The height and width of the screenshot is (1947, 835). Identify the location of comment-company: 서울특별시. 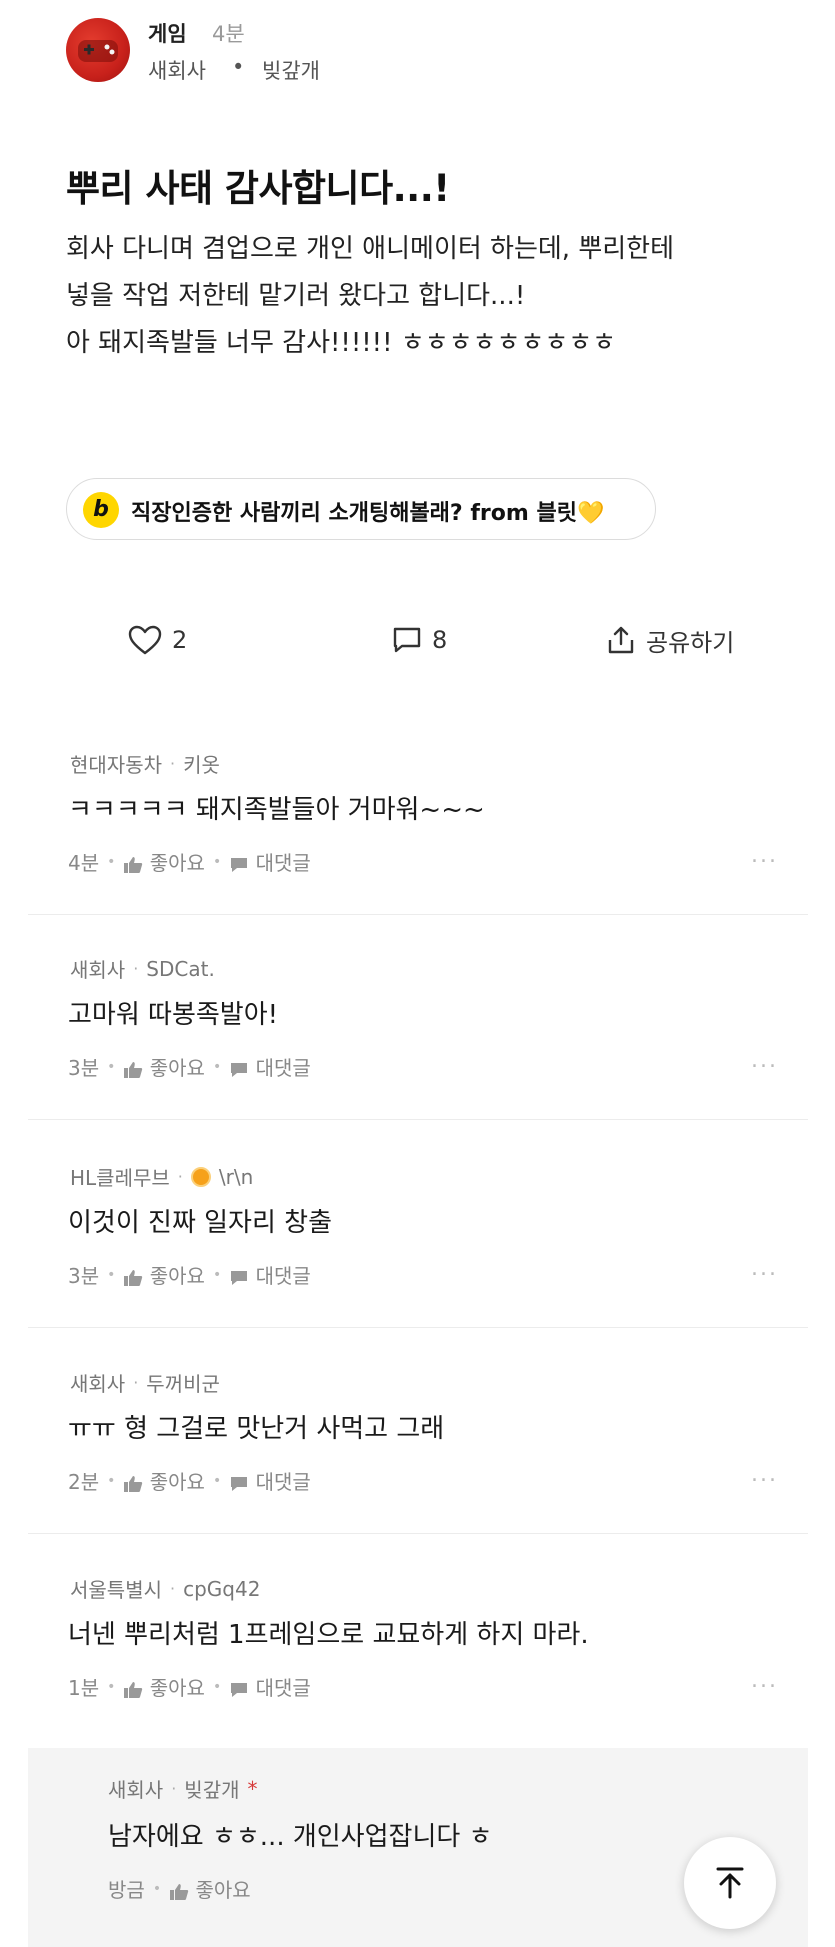
(116, 1590).